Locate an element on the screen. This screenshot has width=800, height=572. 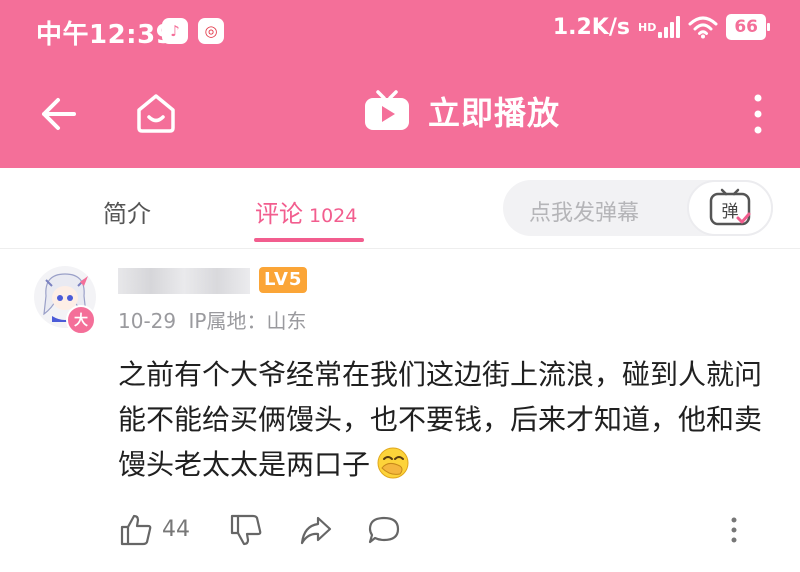
active-tab-indicator is located at coordinates (309, 240).